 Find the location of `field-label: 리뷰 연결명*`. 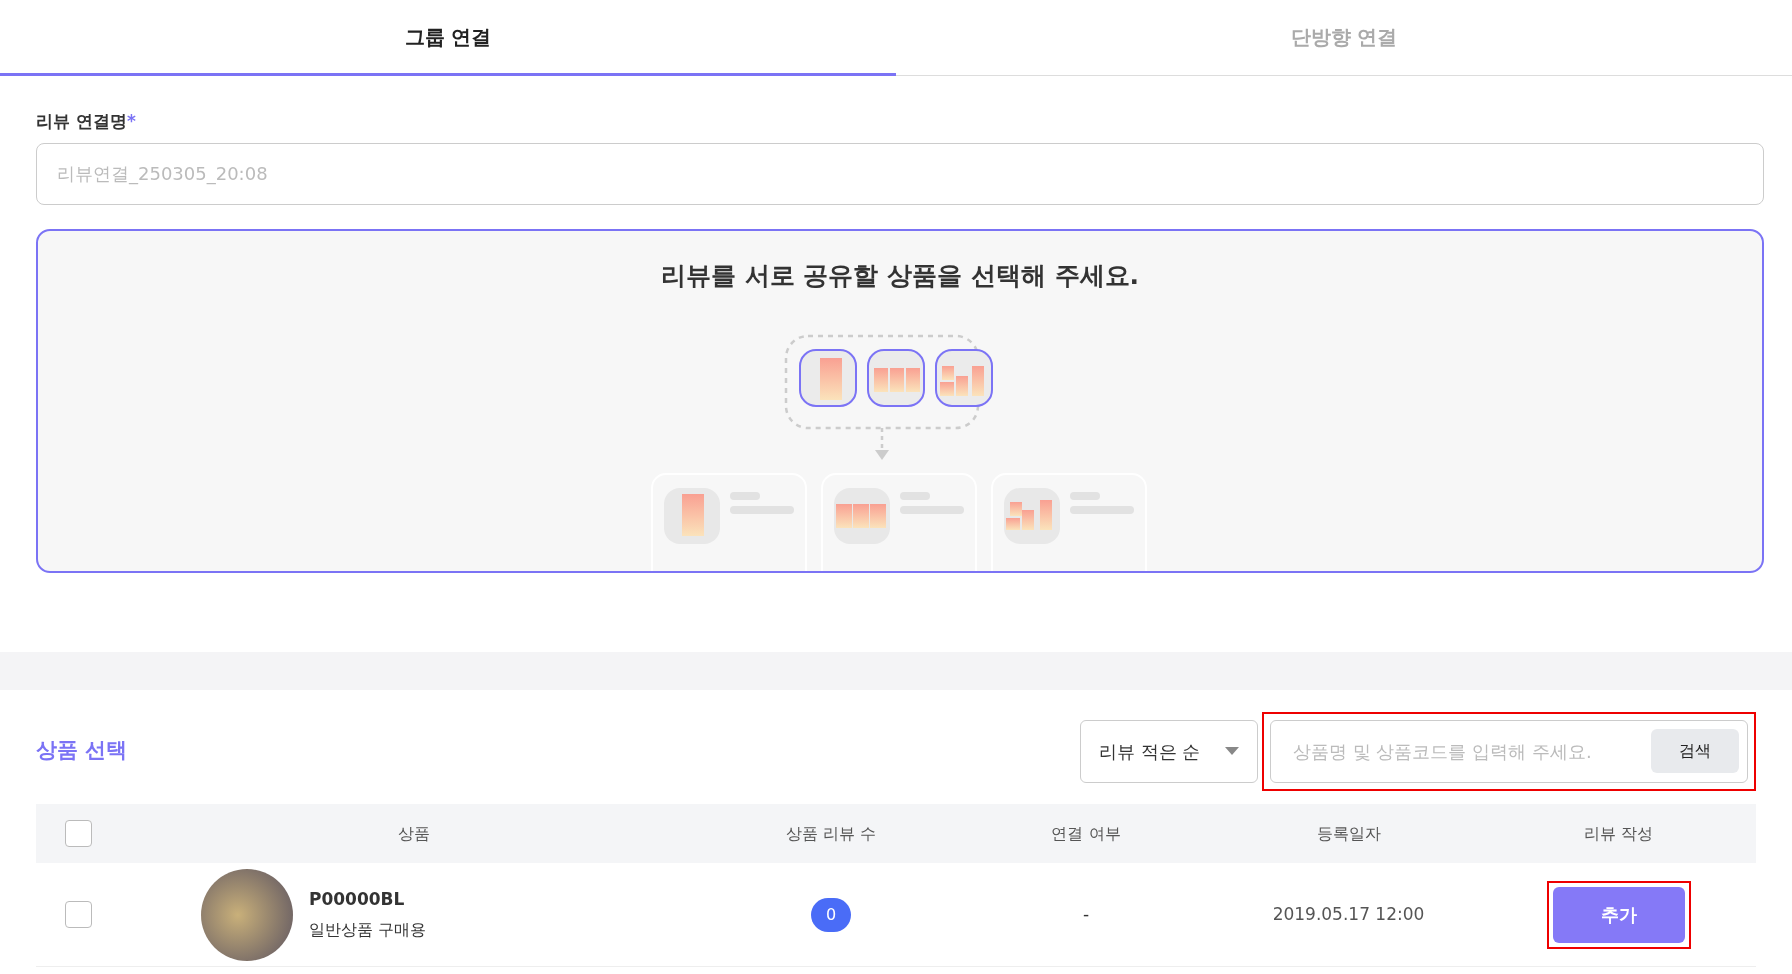

field-label: 리뷰 연결명* is located at coordinates (86, 121).